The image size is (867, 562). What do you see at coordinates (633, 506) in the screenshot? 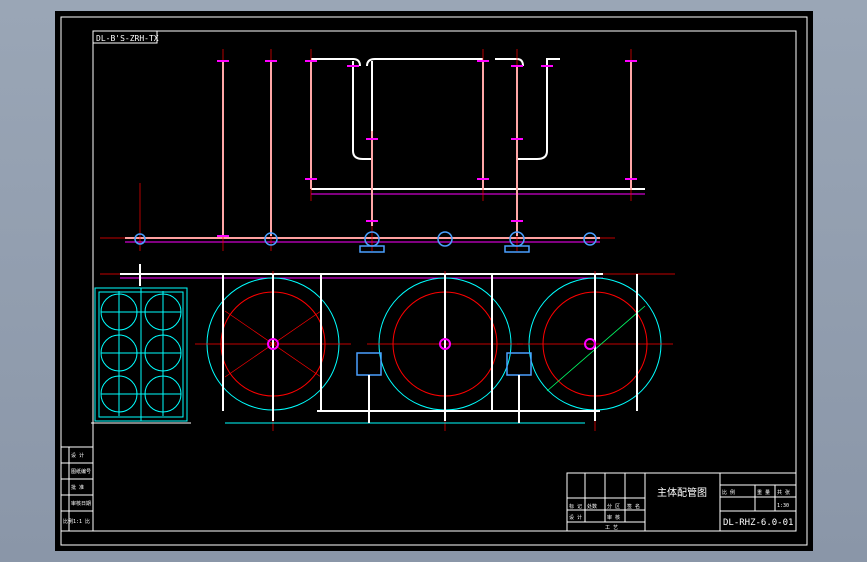
I see `title-label-4: 签 名` at bounding box center [633, 506].